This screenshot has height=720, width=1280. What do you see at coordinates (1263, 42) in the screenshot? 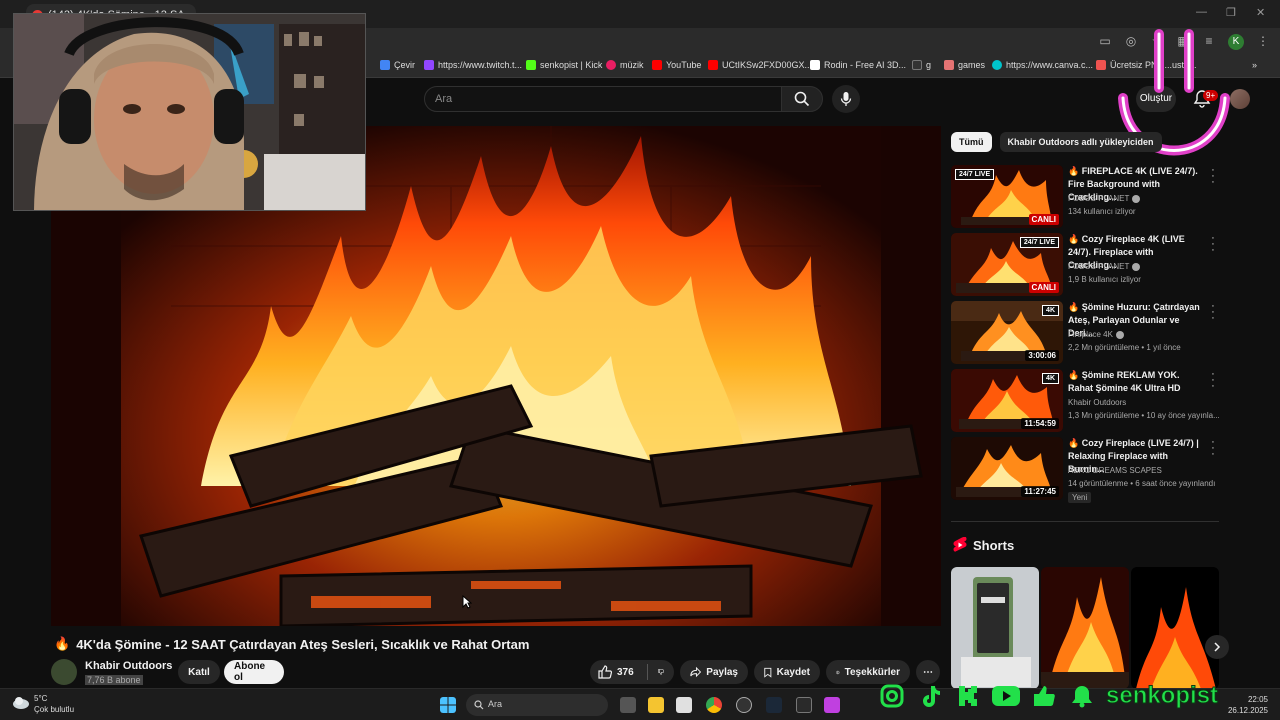
I see `menu-icon: ⋮` at bounding box center [1263, 42].